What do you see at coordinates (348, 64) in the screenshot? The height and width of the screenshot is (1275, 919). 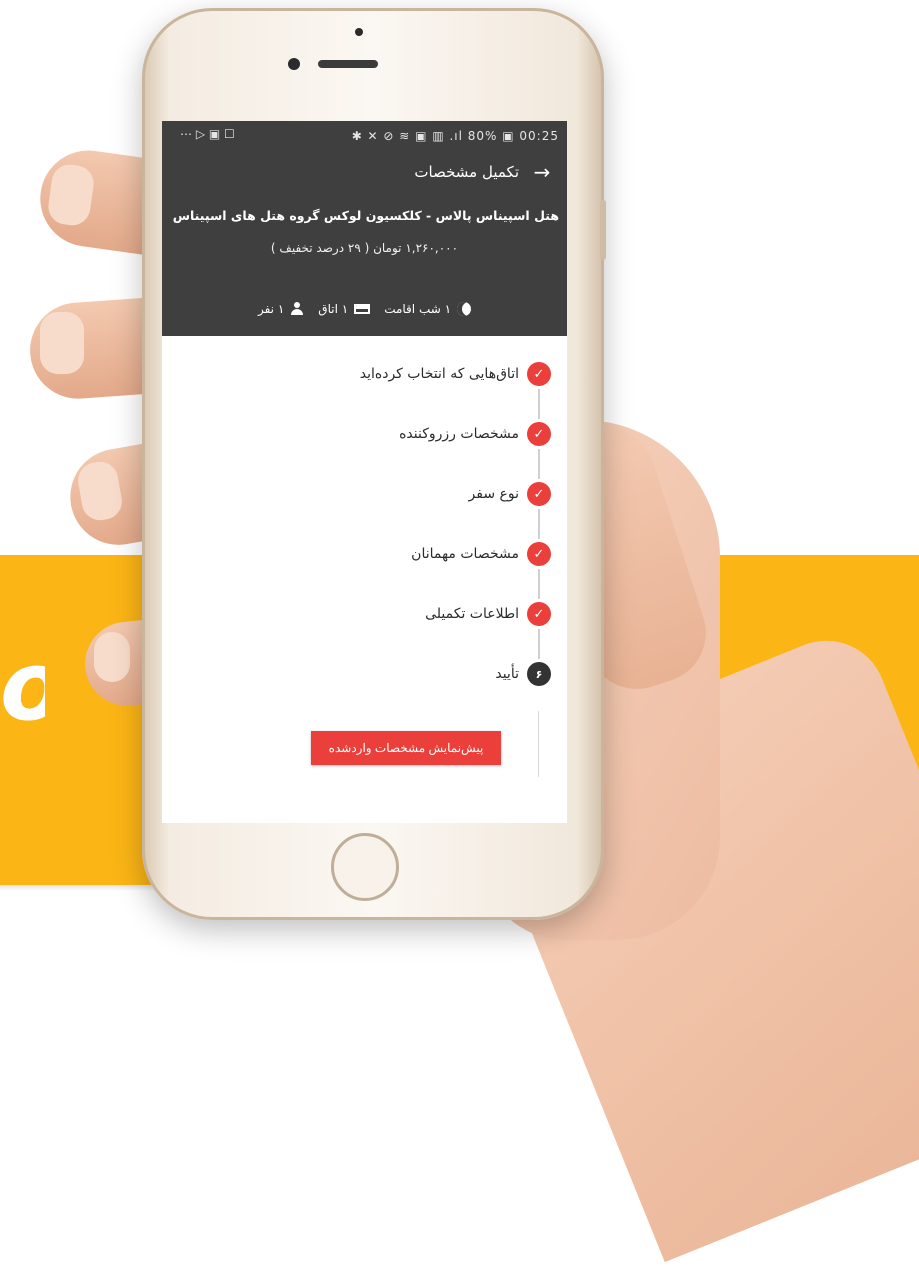 I see `earpiece-speaker` at bounding box center [348, 64].